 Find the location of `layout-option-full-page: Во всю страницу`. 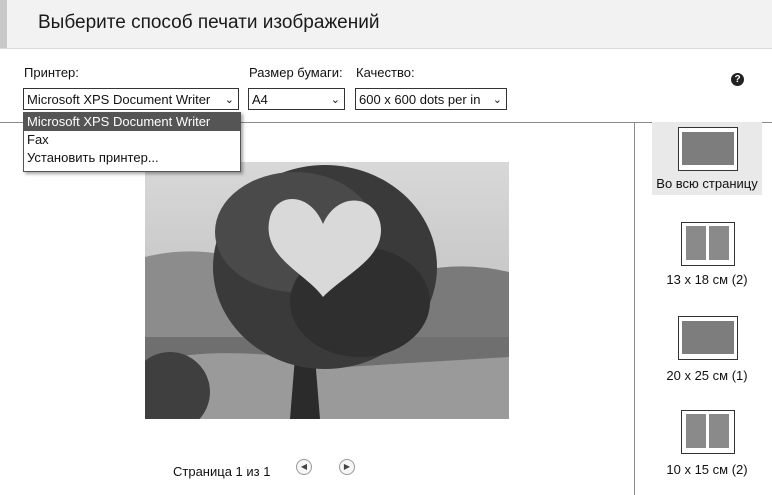

layout-option-full-page: Во всю страницу is located at coordinates (707, 158).